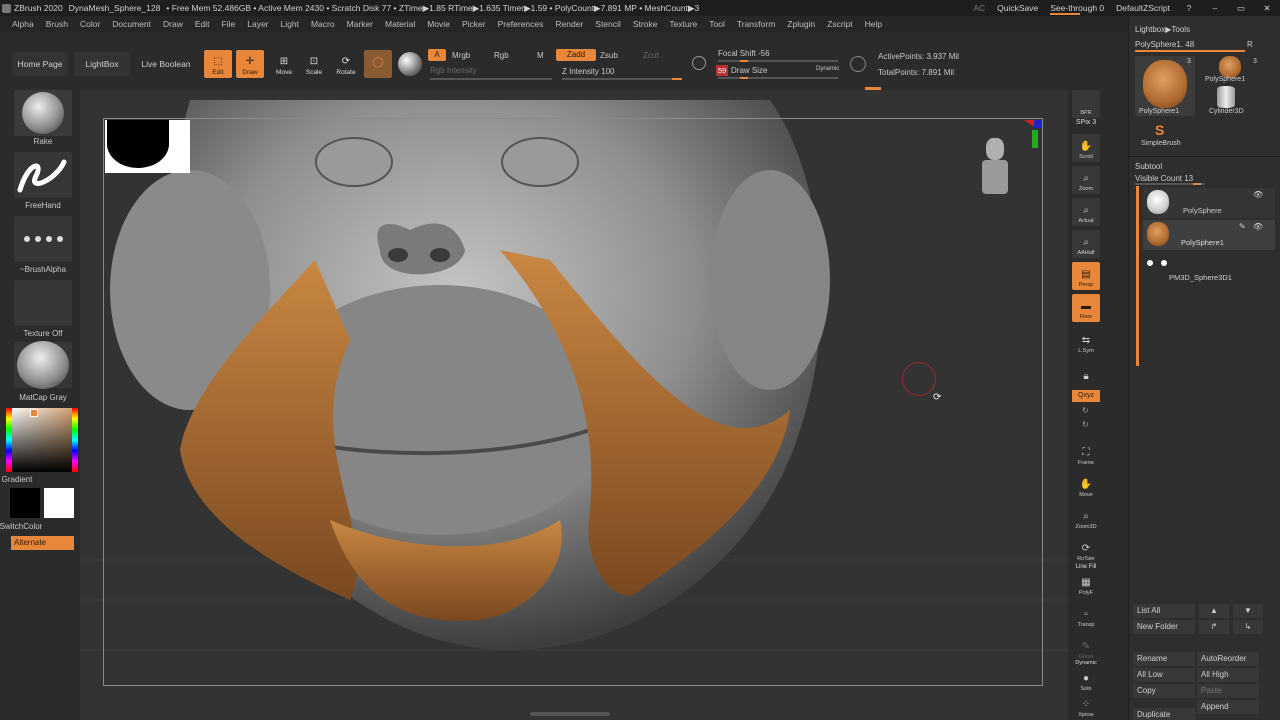  What do you see at coordinates (438, 24) in the screenshot?
I see `menu-movie: Movie` at bounding box center [438, 24].